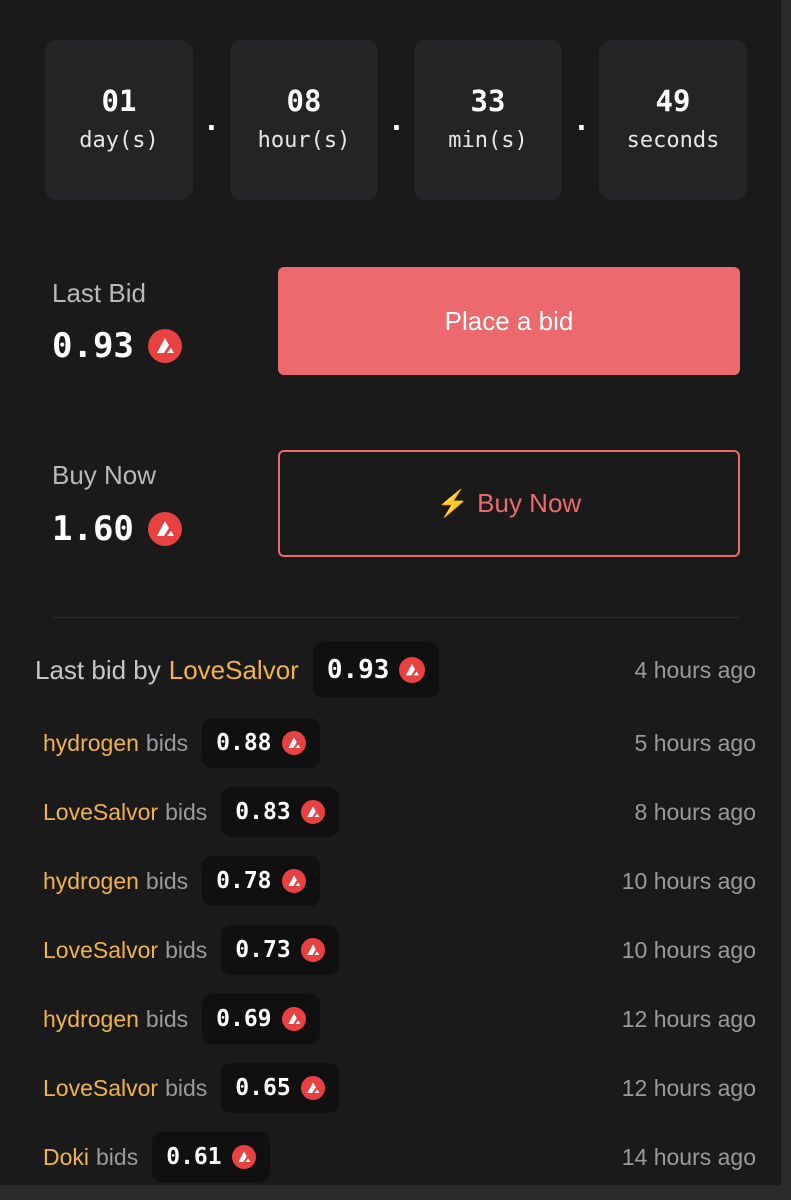  I want to click on bid-time: 4 hours ago, so click(695, 669).